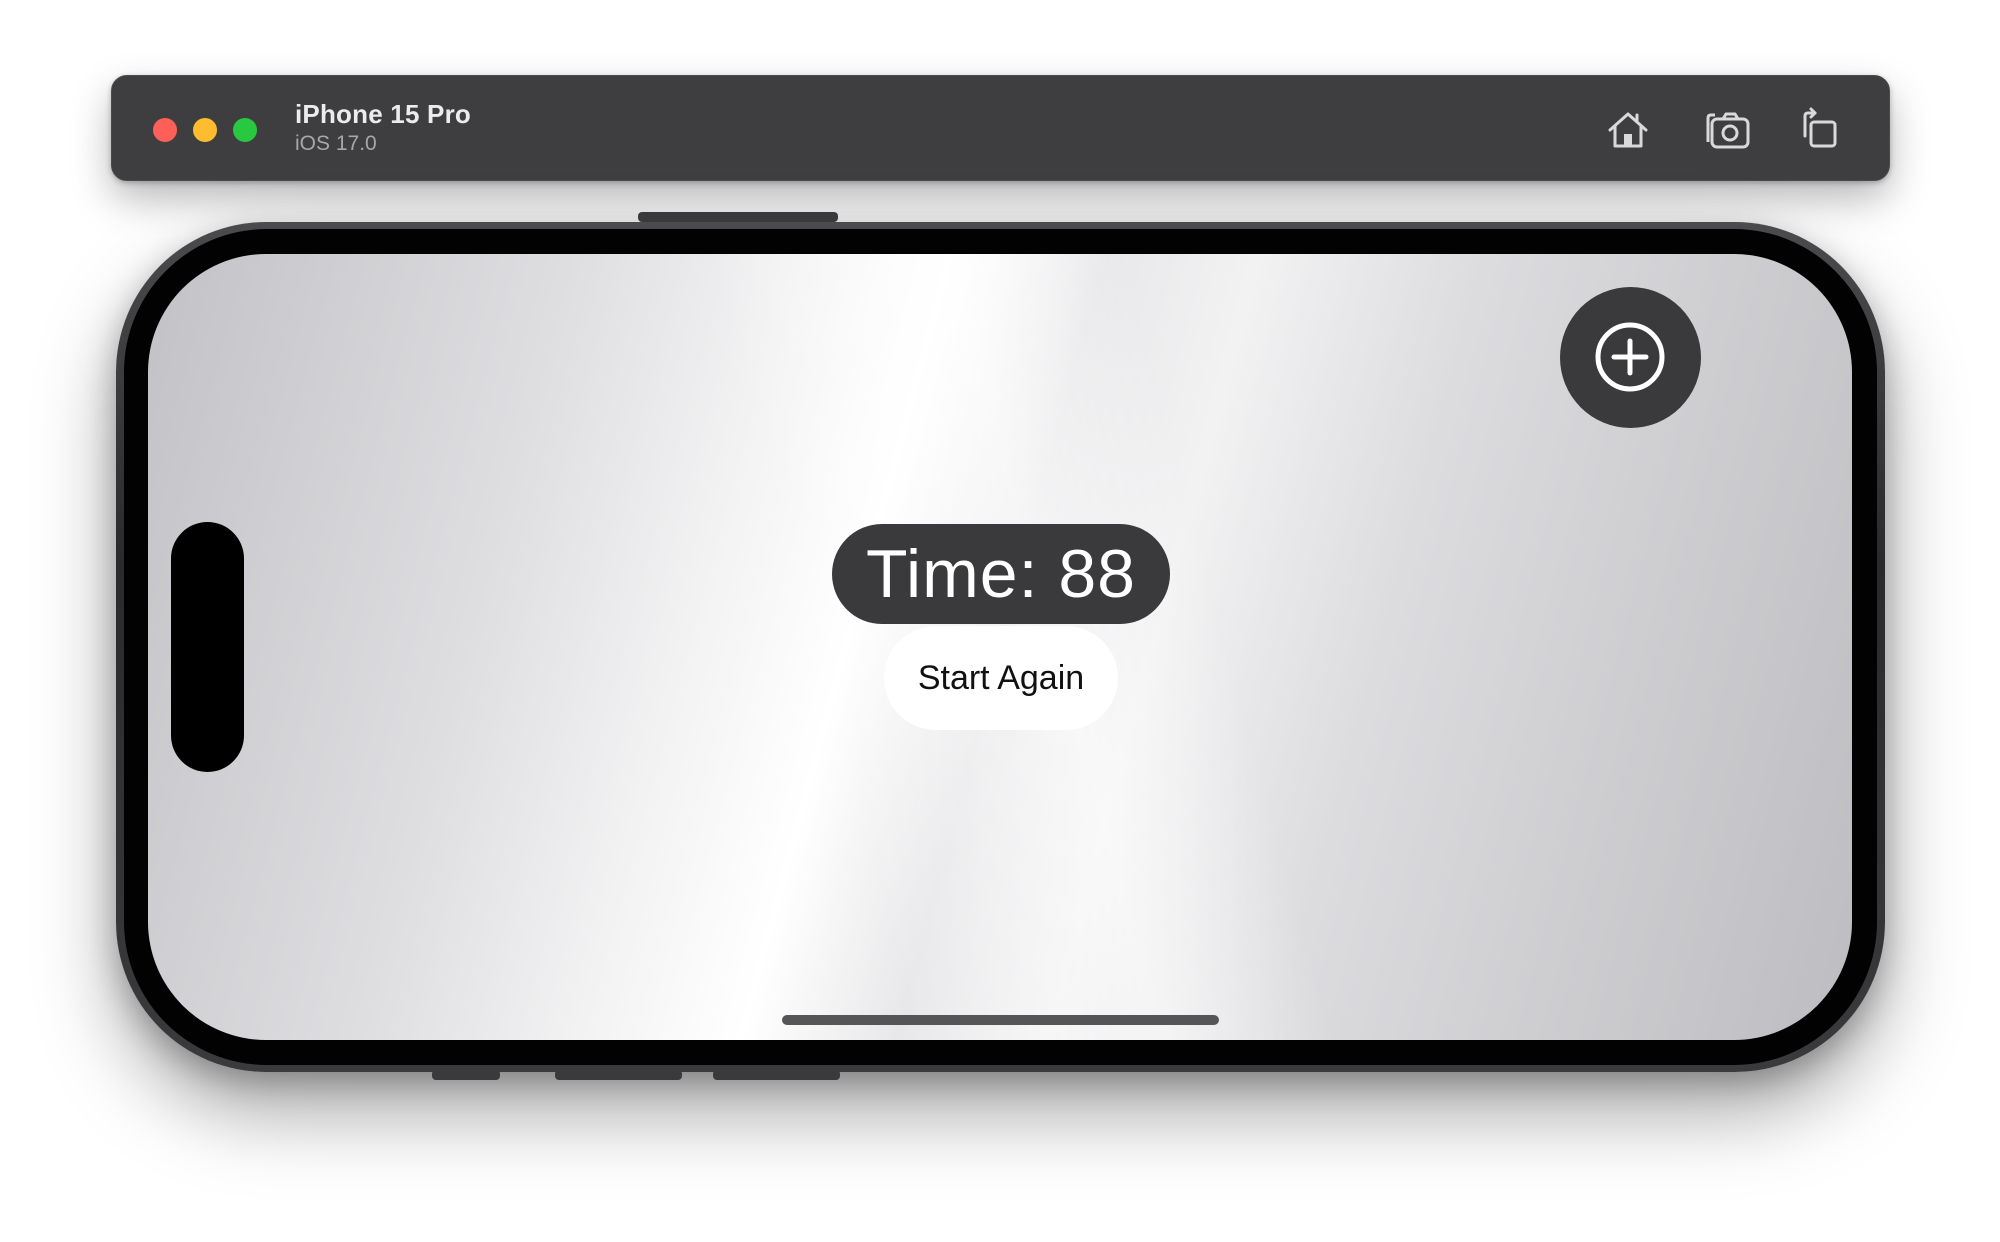 The height and width of the screenshot is (1242, 2000). What do you see at coordinates (1001, 574) in the screenshot?
I see `time-label: Time: 88` at bounding box center [1001, 574].